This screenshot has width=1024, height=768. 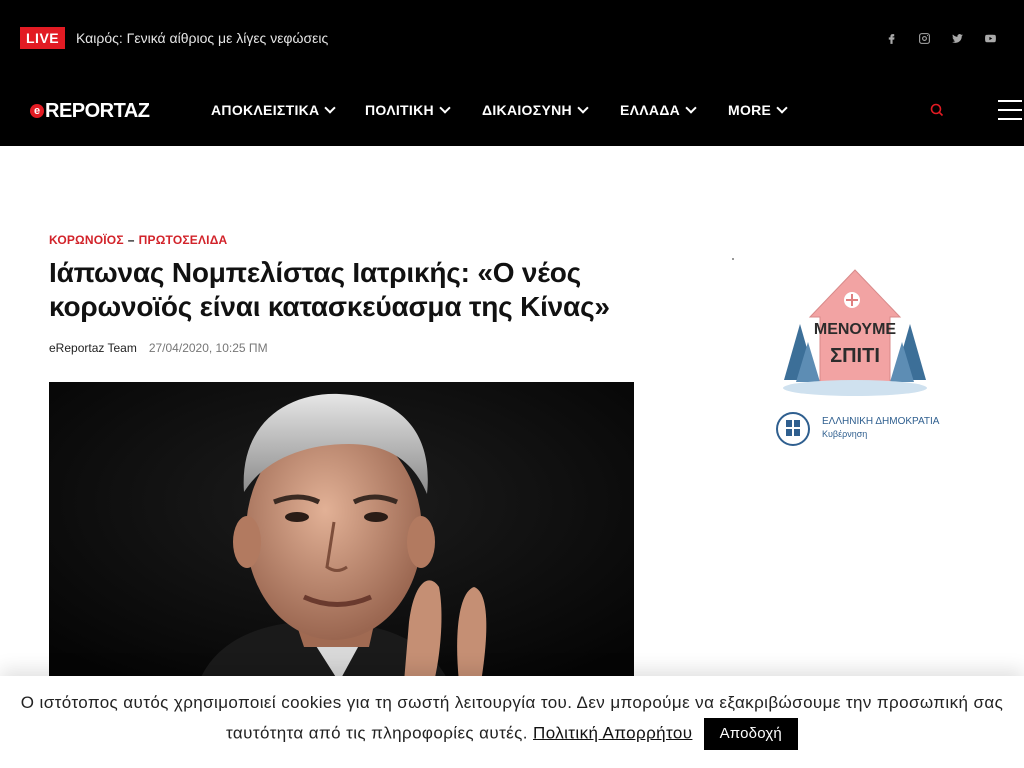 I want to click on nav-item-dikaiosyni: ΔΙΚΑΙΟΣΥΝΗ, so click(x=535, y=110).